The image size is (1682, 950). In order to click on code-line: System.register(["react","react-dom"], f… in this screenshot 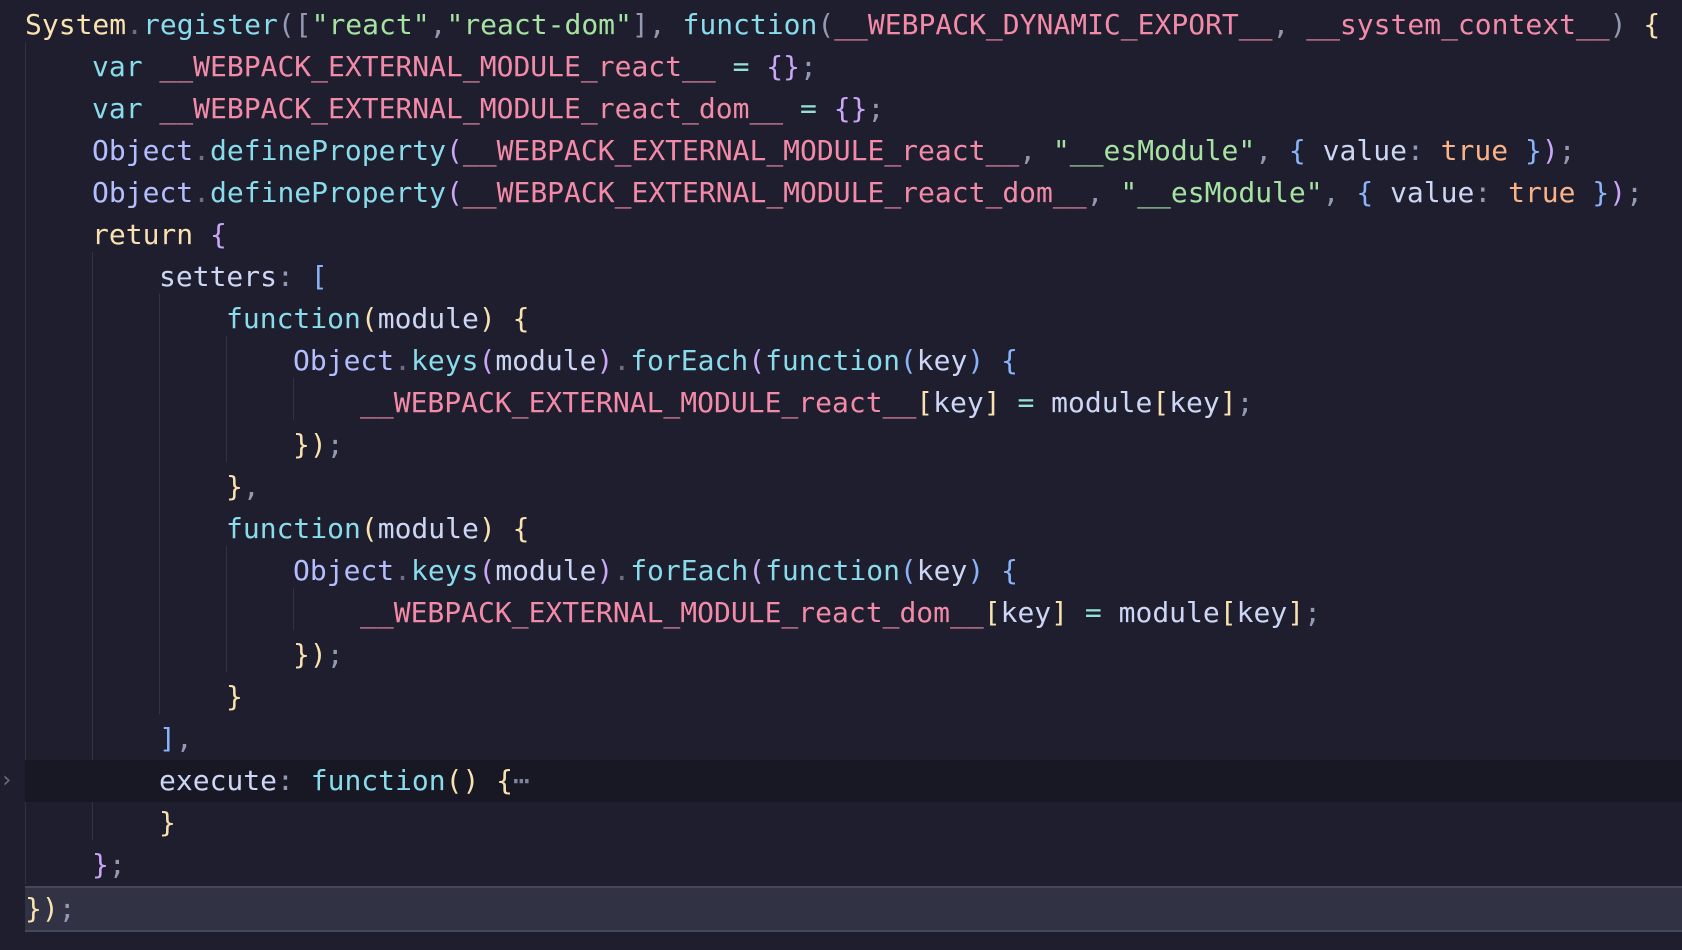, I will do `click(841, 25)`.